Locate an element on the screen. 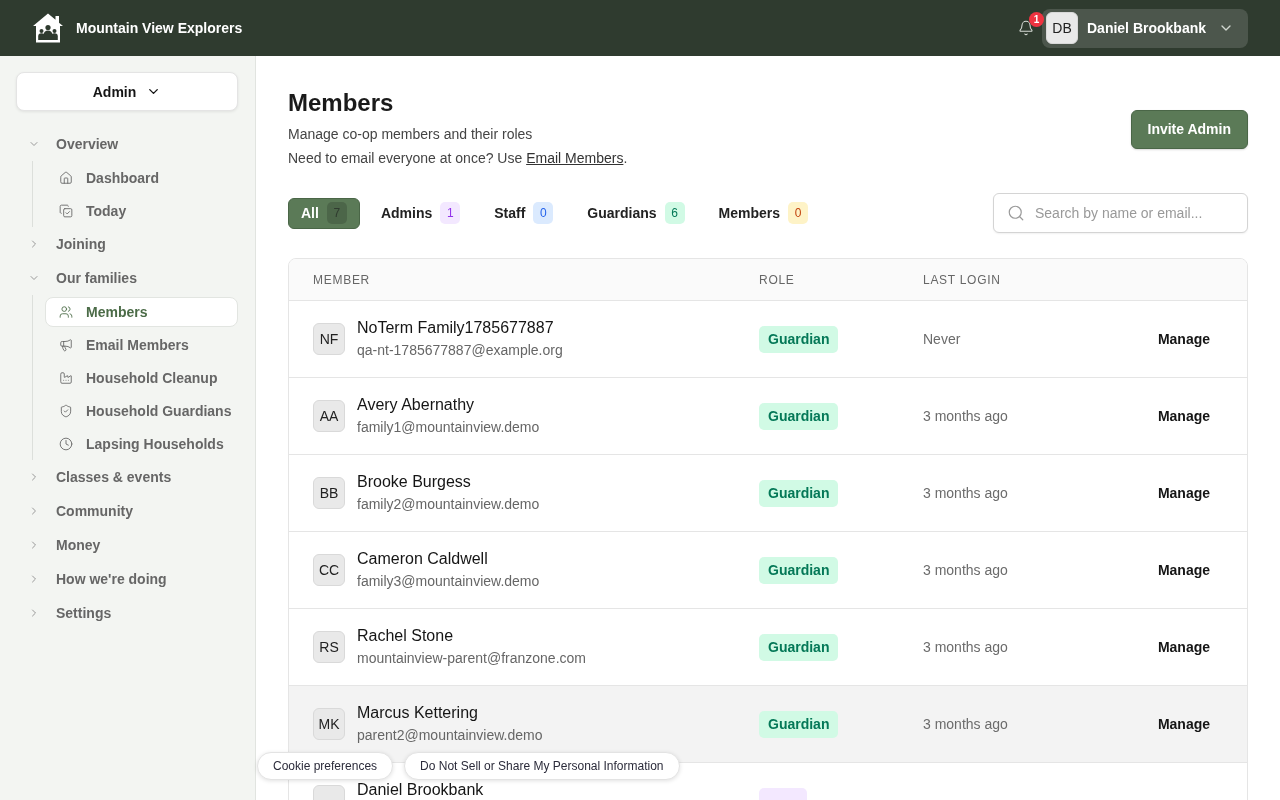  shield-check-icon is located at coordinates (66, 411).